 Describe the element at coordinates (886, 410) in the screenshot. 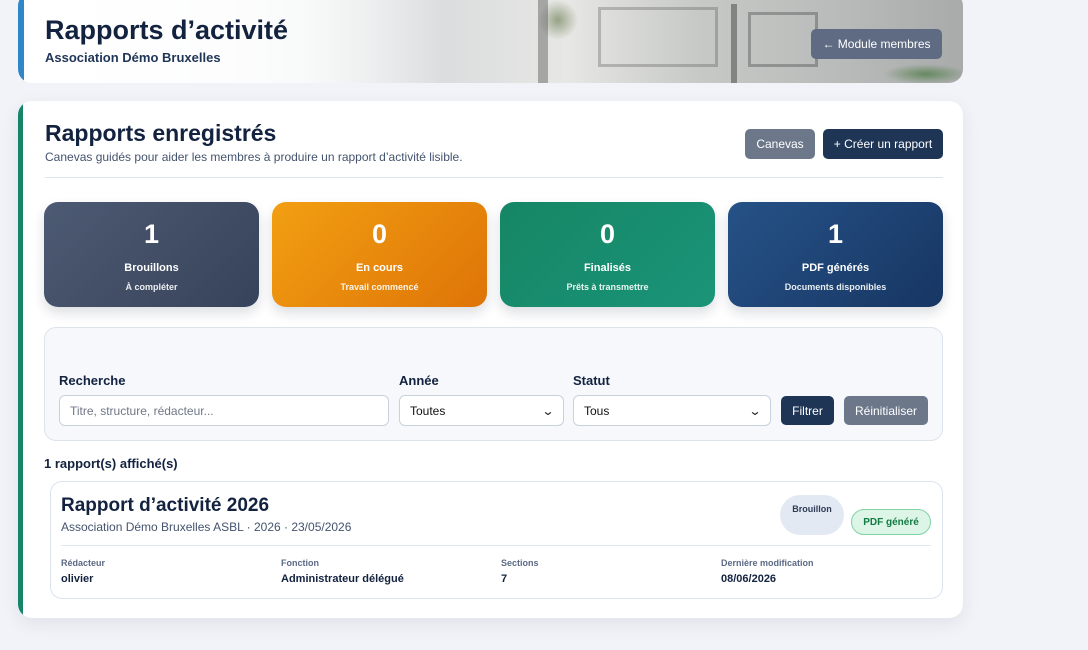

I see `reset-button: Réinitialiser` at that location.